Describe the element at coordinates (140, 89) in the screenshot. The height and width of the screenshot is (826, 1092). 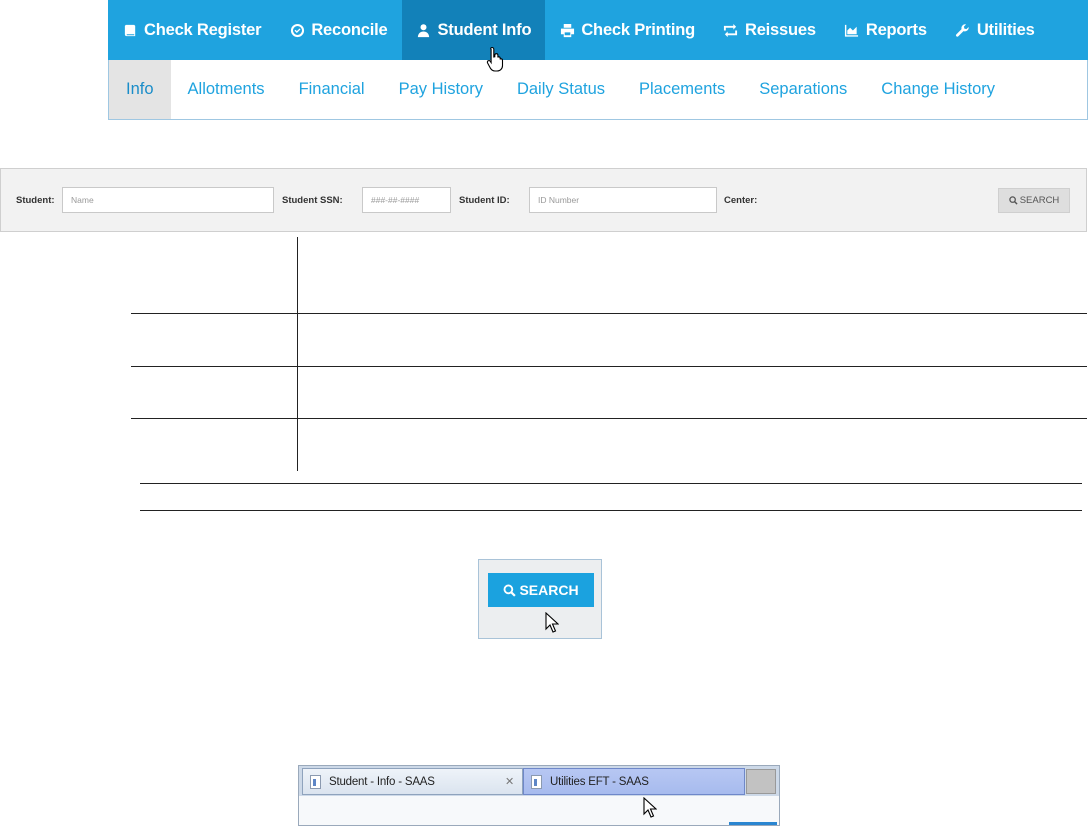
I see `tab-info: Info` at that location.